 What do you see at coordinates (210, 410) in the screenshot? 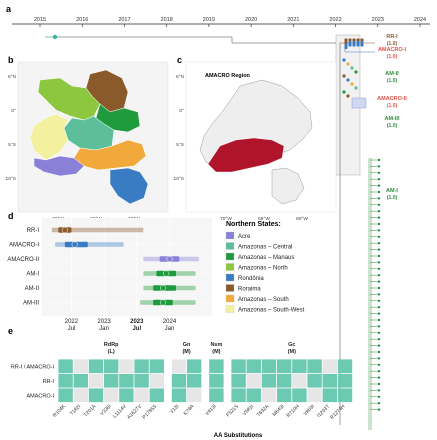
I see `heatmap-col-label: V413I` at bounding box center [210, 410].